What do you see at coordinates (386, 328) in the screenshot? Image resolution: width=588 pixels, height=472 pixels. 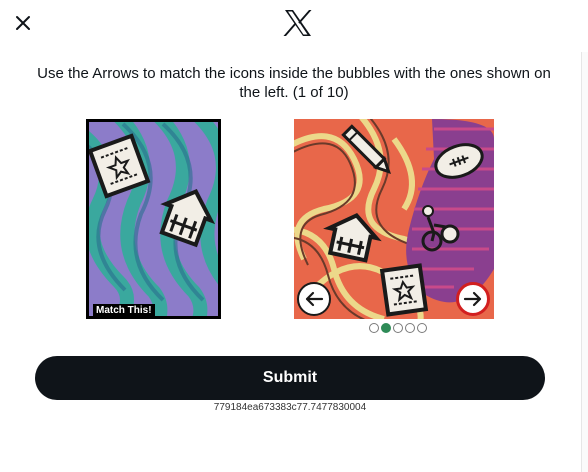 I see `pagination-dot-active` at bounding box center [386, 328].